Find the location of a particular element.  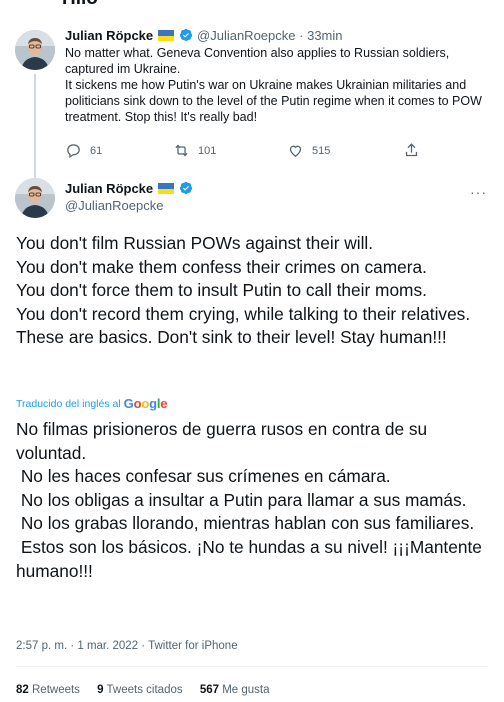

quotes-label: Tweets citados is located at coordinates (144, 690).